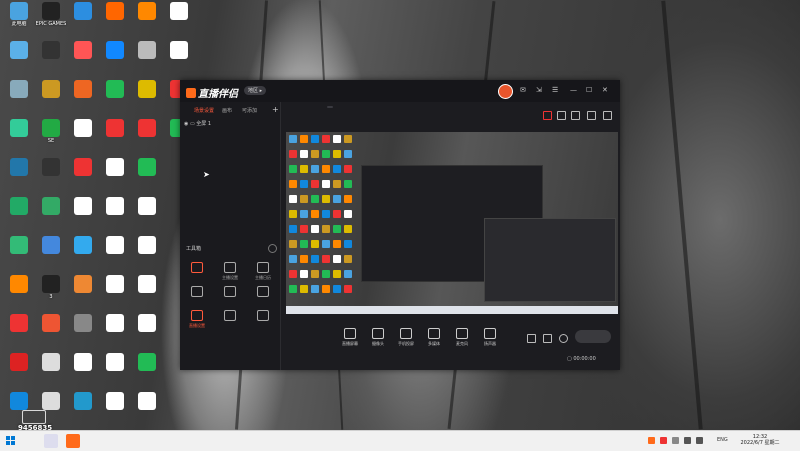  What do you see at coordinates (272, 248) in the screenshot?
I see `toolbox-toggle` at bounding box center [272, 248].